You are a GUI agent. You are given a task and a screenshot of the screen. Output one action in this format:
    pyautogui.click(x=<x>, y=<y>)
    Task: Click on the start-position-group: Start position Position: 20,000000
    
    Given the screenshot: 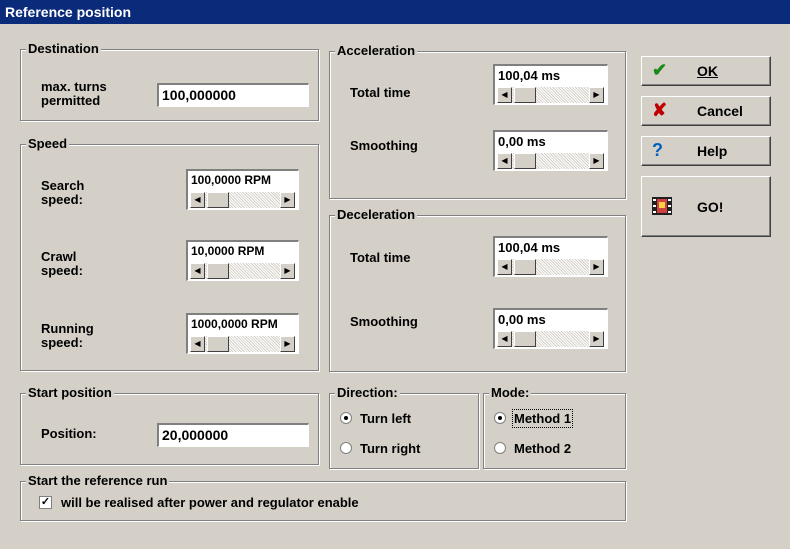 What is the action you would take?
    pyautogui.click(x=169, y=425)
    